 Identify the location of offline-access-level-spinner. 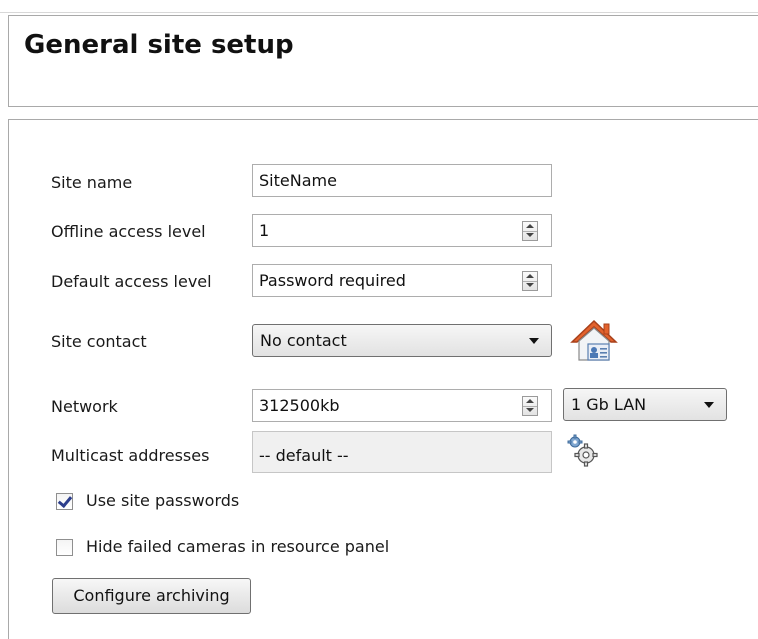
(530, 231).